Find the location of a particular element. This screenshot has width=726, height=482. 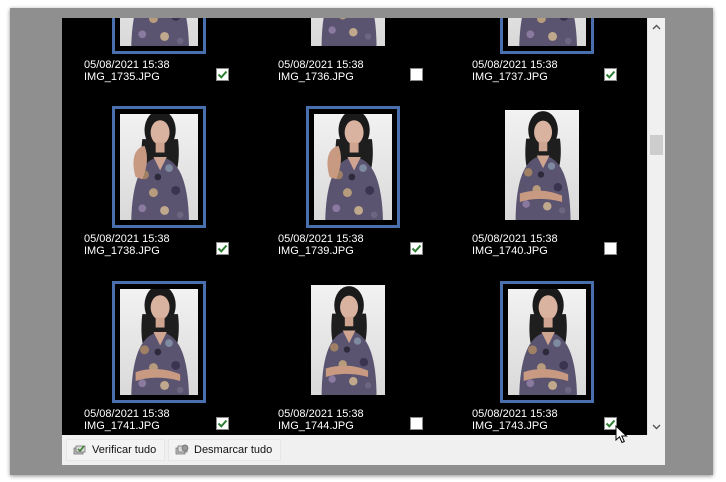

photo-filename: IMG_1744.JPG is located at coordinates (316, 426).